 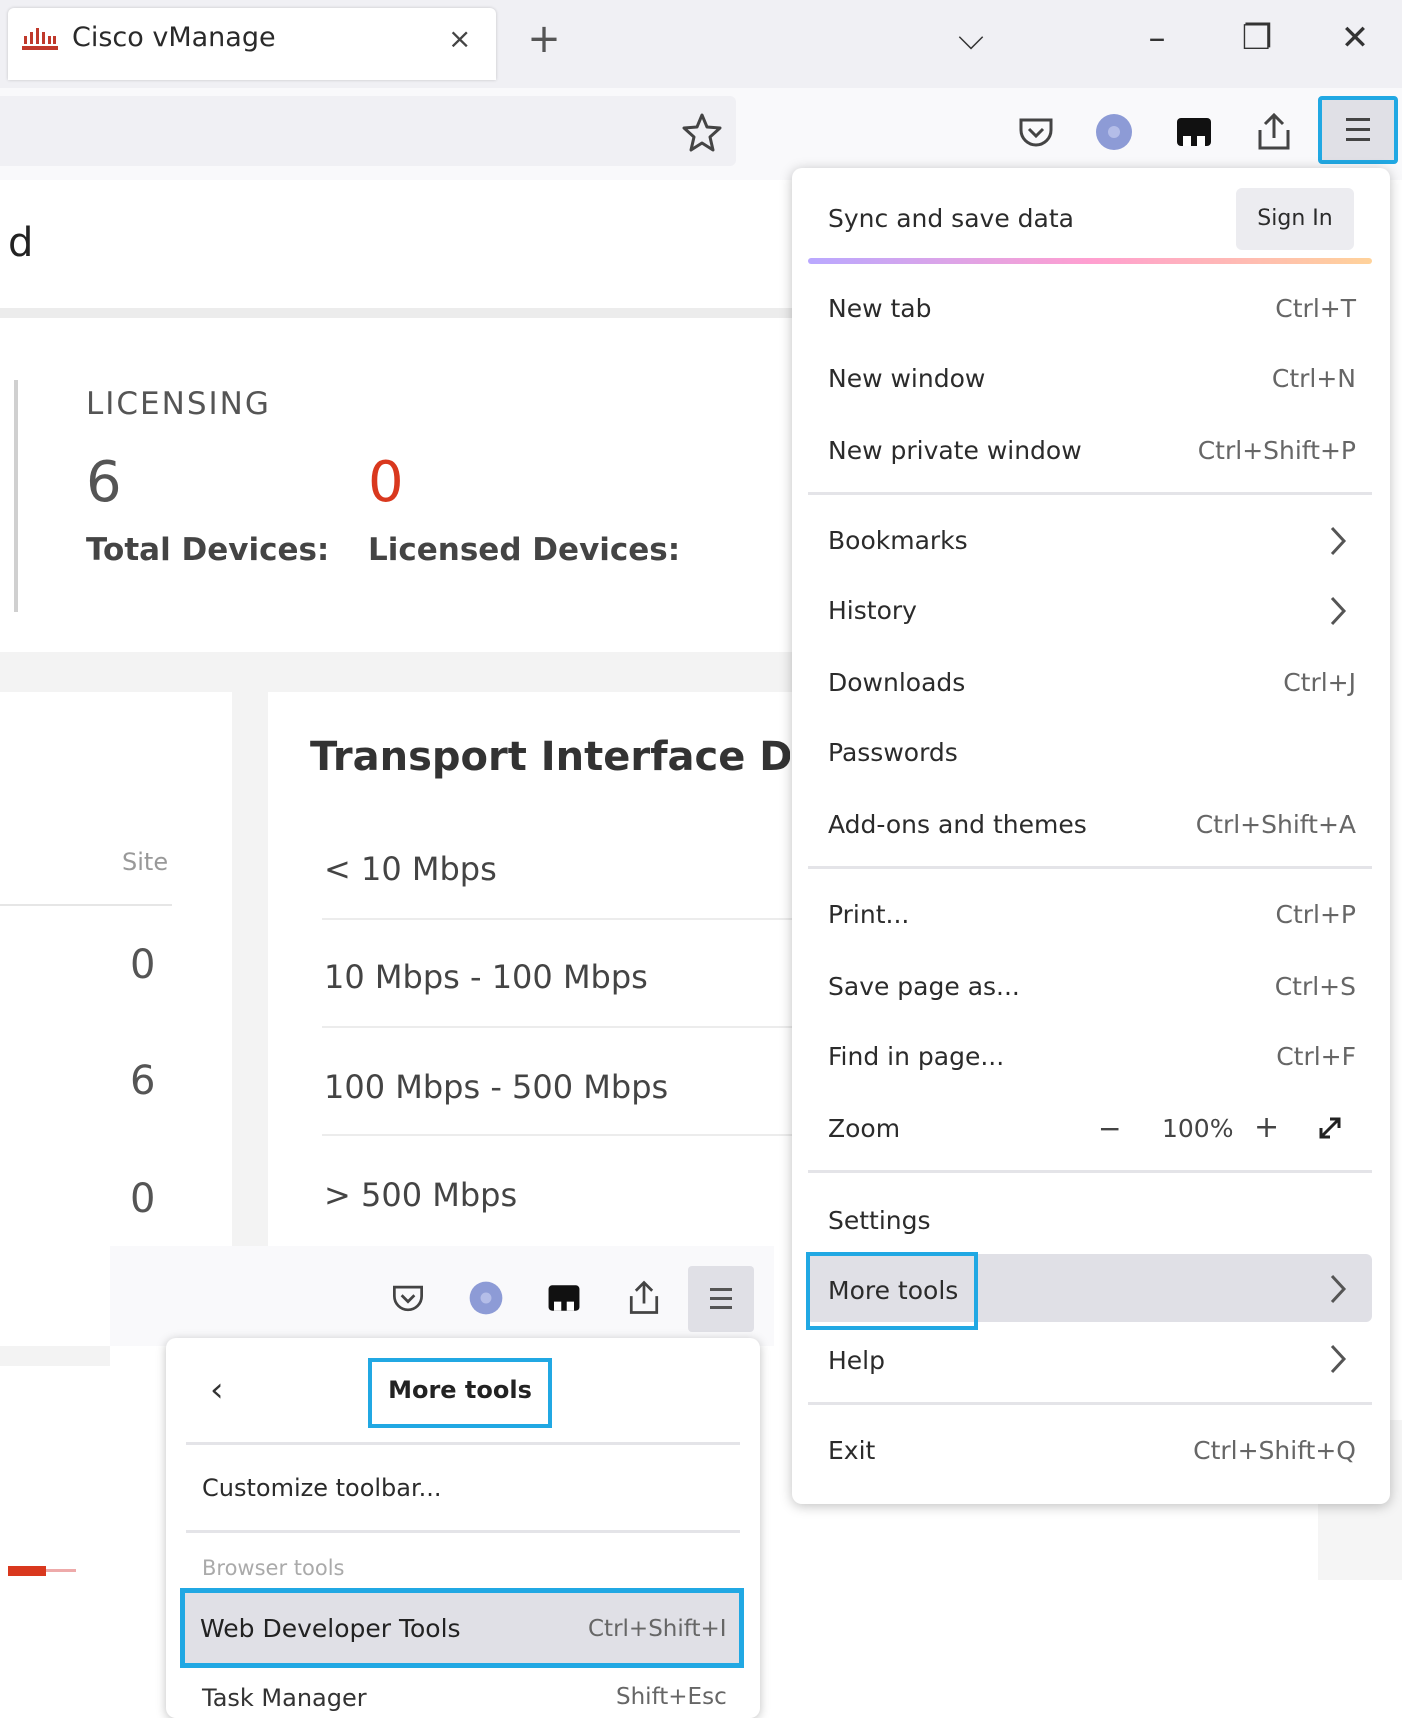 What do you see at coordinates (142, 1081) in the screenshot?
I see `site-value: 6` at bounding box center [142, 1081].